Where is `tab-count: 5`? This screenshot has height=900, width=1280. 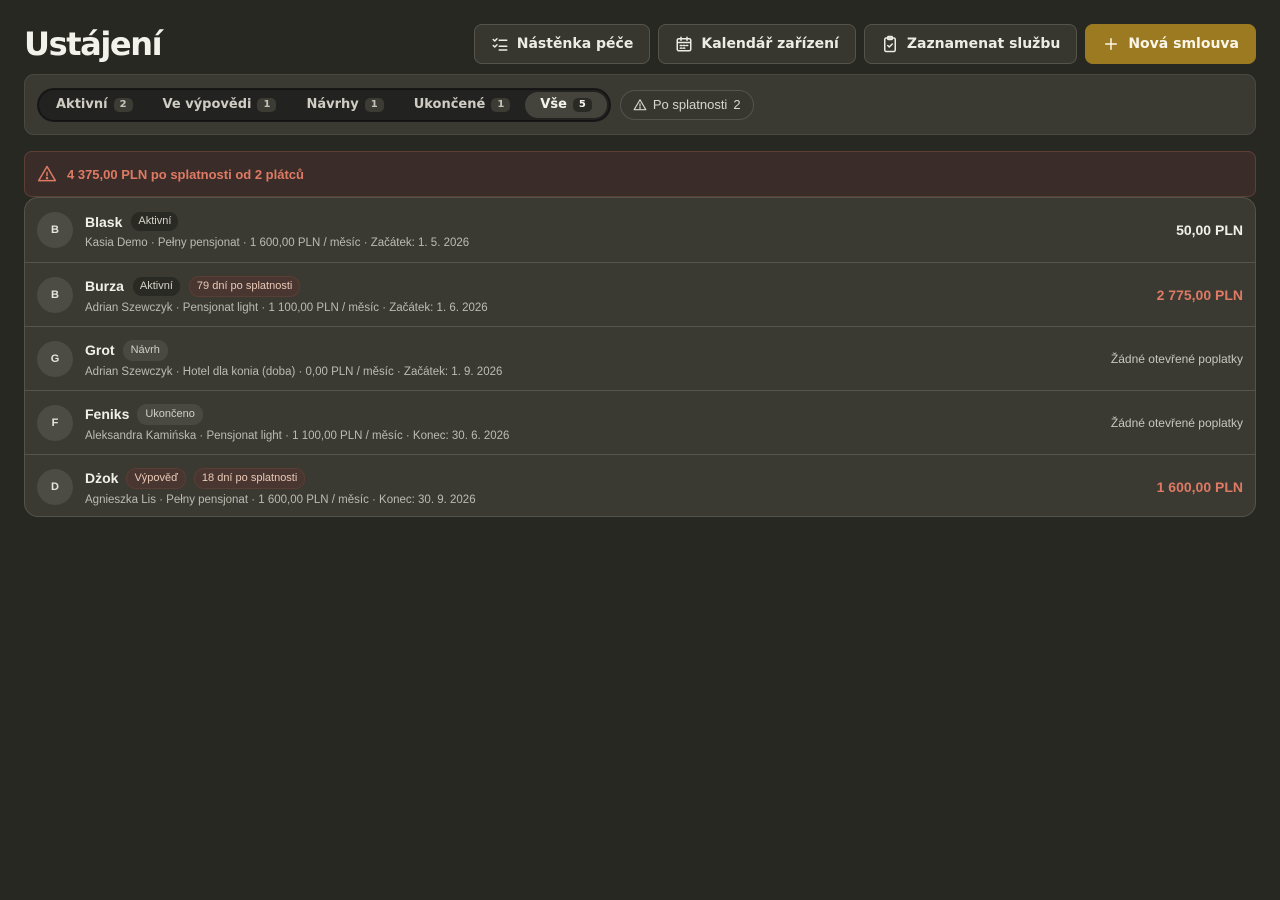
tab-count: 5 is located at coordinates (582, 104).